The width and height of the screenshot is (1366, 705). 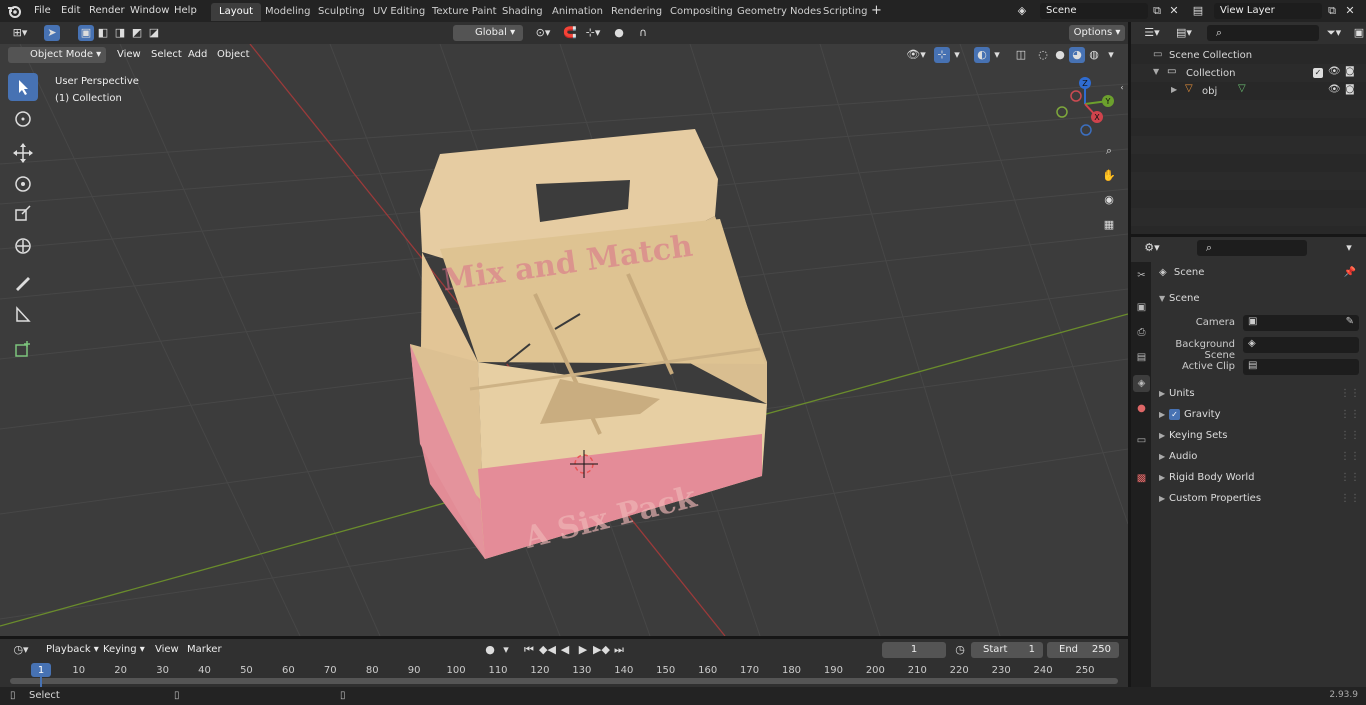 What do you see at coordinates (619, 650) in the screenshot?
I see `jump-end-icon: ⏭` at bounding box center [619, 650].